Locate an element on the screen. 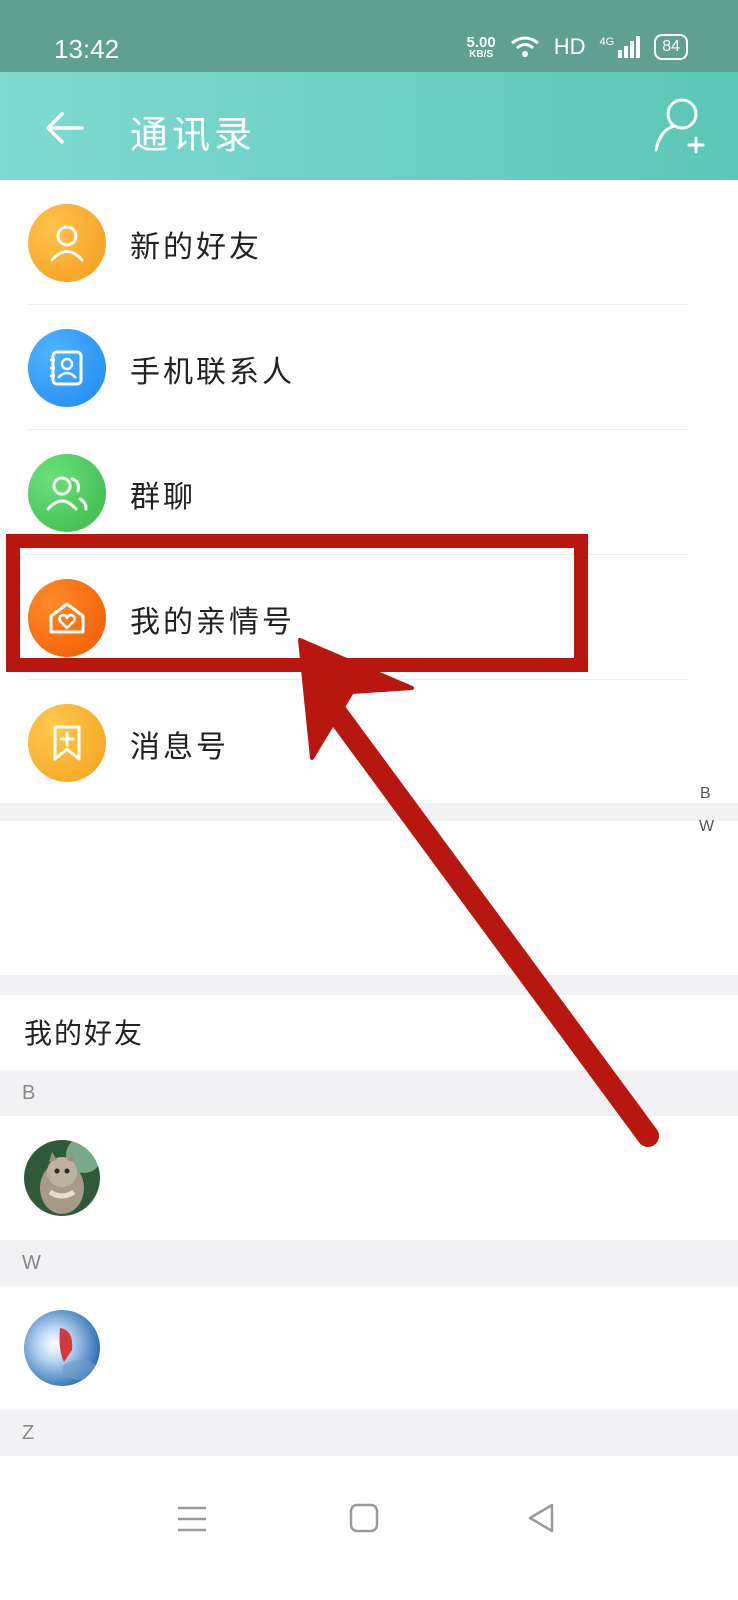 This screenshot has width=738, height=1600. signal-indicator: 4G is located at coordinates (620, 47).